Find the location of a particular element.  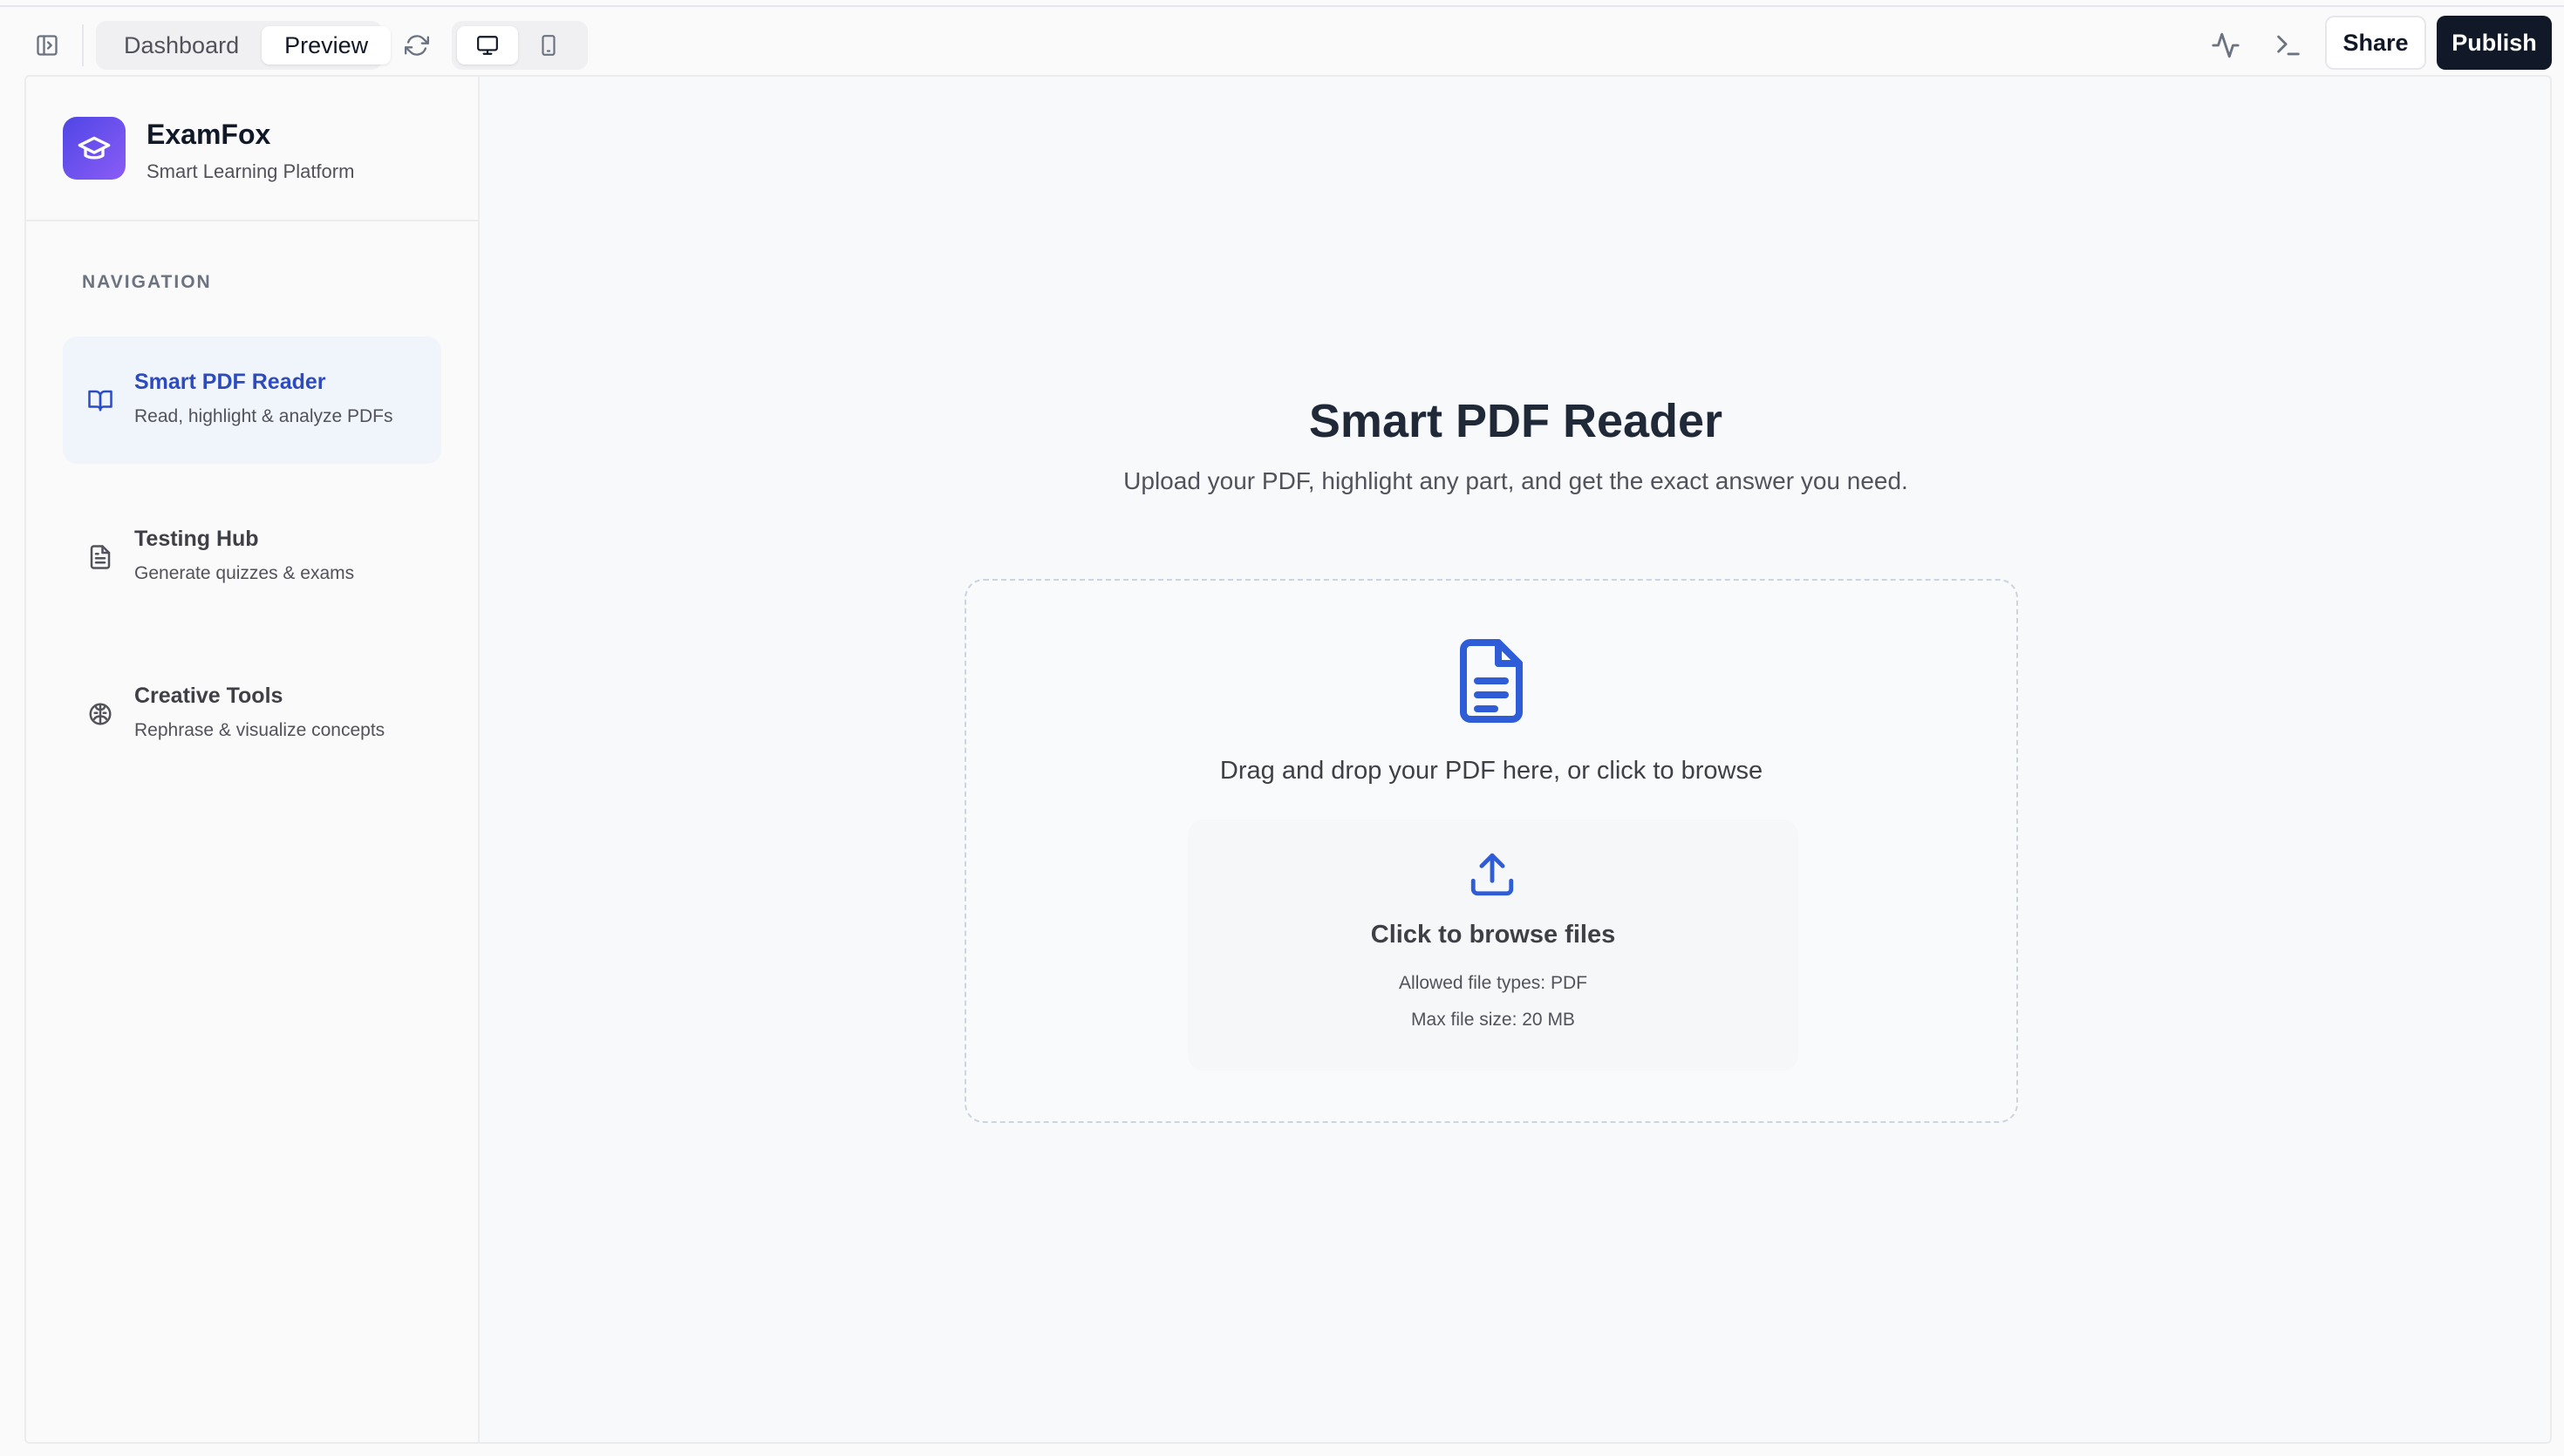

view-switcher: Dashboard Preview is located at coordinates (244, 45).